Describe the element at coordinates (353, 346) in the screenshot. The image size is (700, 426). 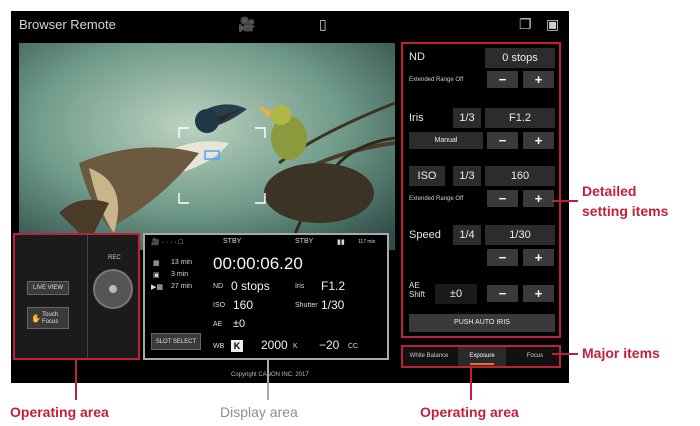
I see `wb-cc-unit: CC` at that location.